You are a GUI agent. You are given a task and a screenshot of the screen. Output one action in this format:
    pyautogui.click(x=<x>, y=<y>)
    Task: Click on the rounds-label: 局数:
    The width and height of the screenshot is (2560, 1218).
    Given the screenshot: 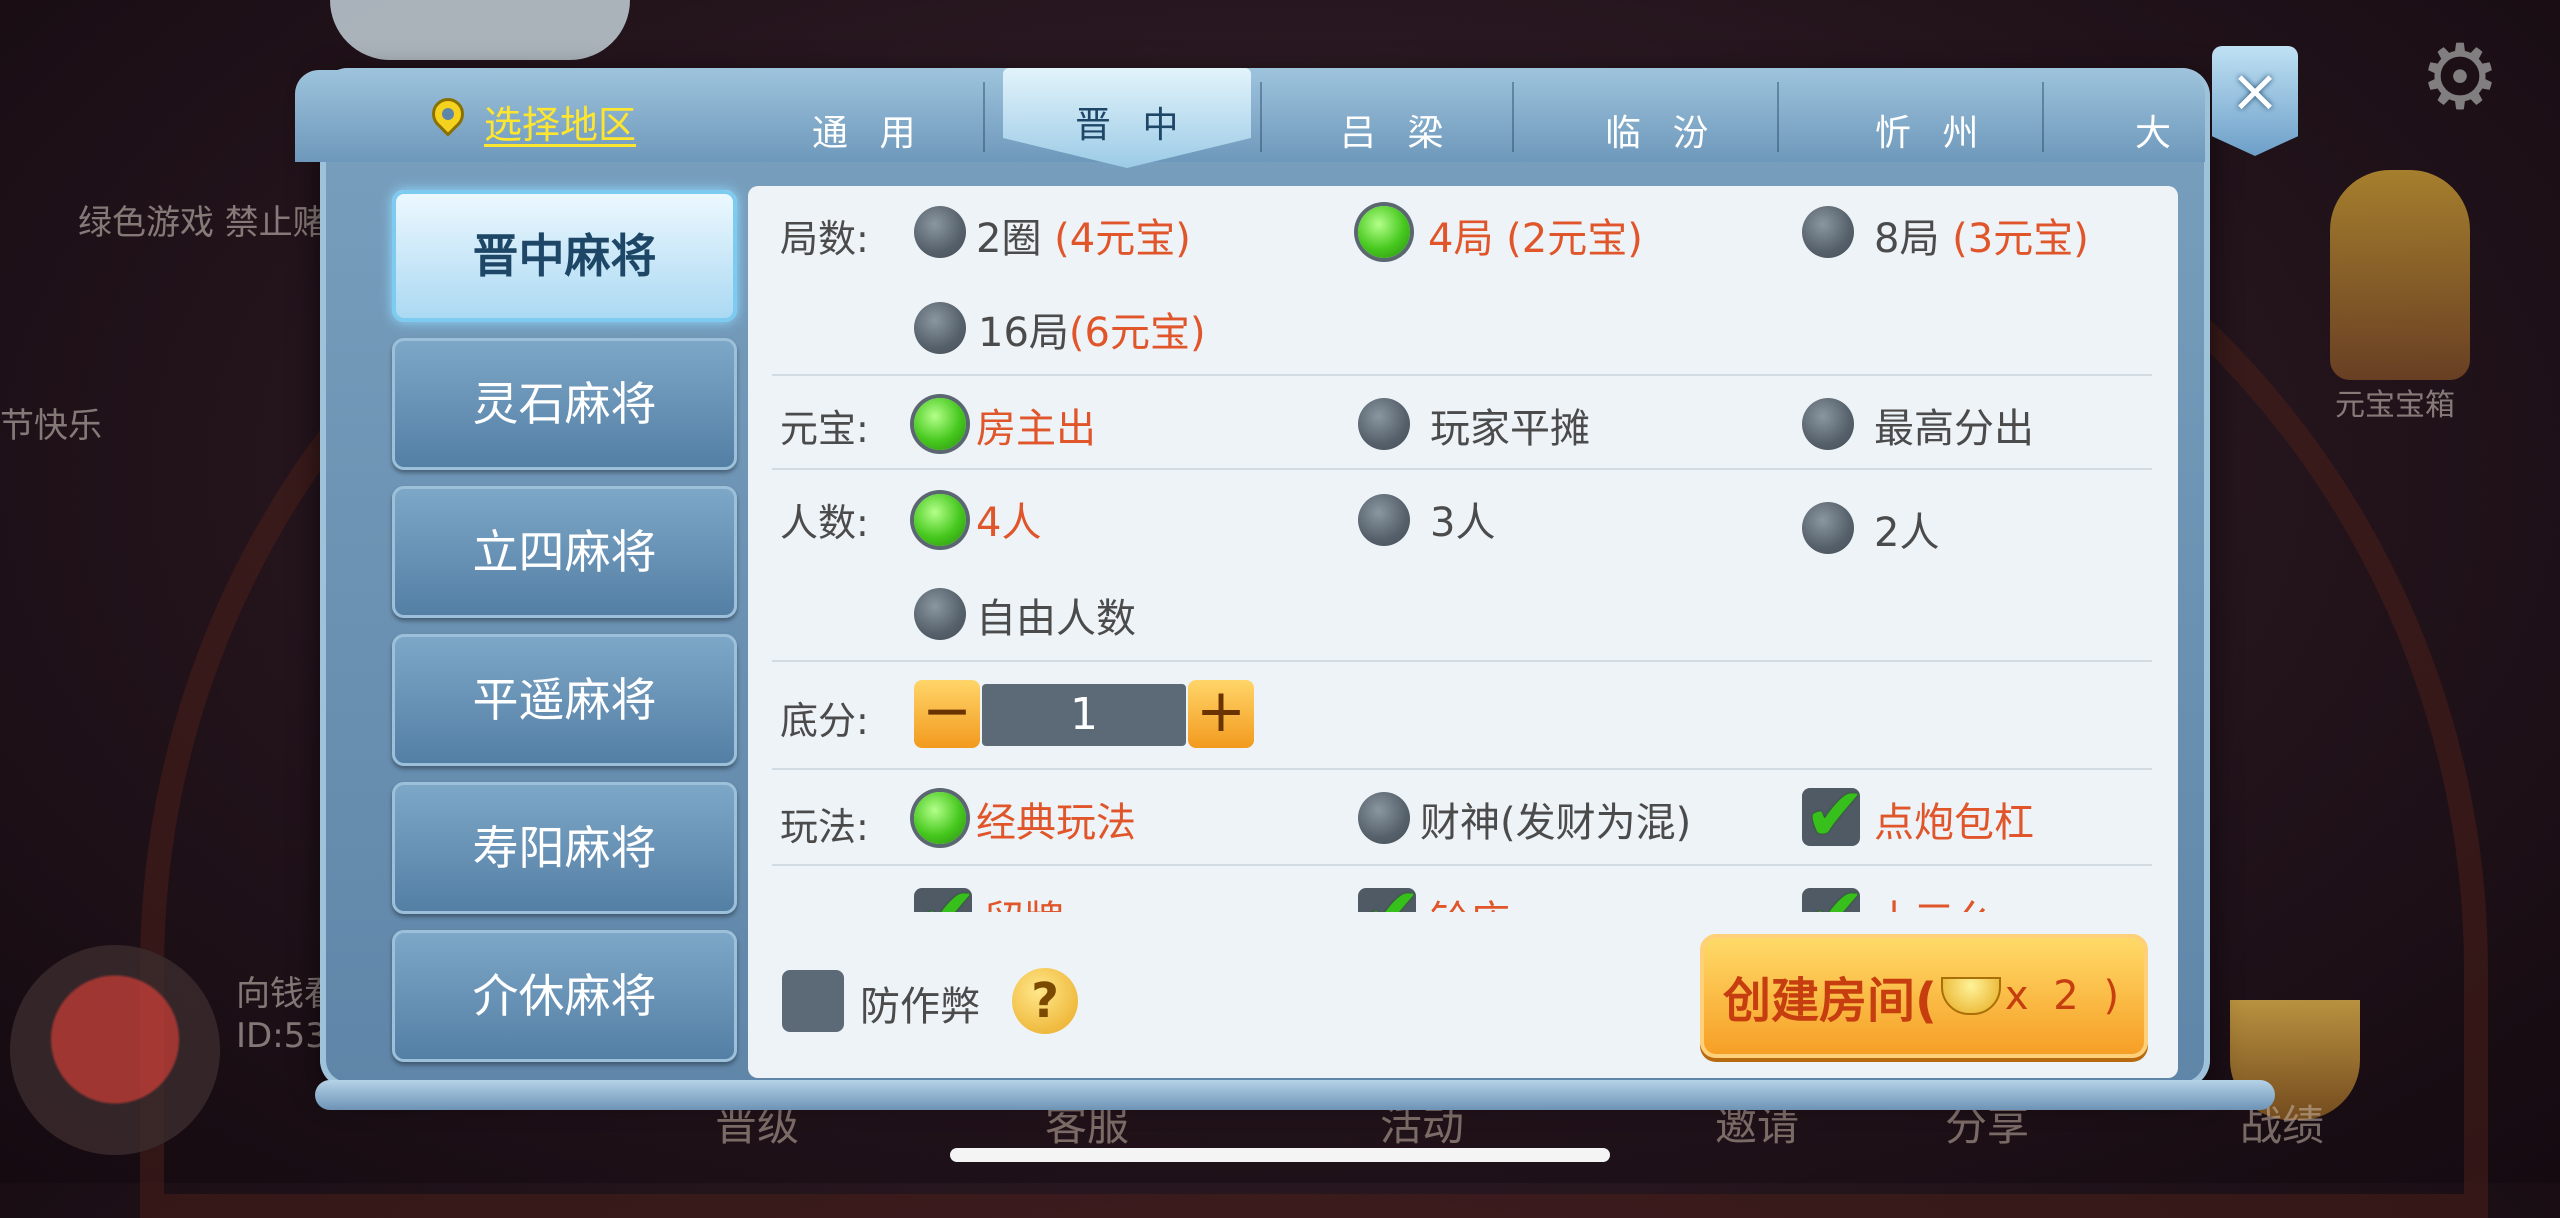 What is the action you would take?
    pyautogui.click(x=824, y=239)
    